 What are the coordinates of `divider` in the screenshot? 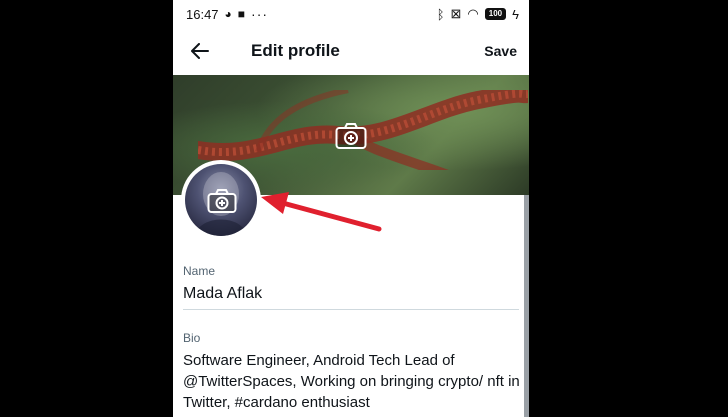 It's located at (351, 309).